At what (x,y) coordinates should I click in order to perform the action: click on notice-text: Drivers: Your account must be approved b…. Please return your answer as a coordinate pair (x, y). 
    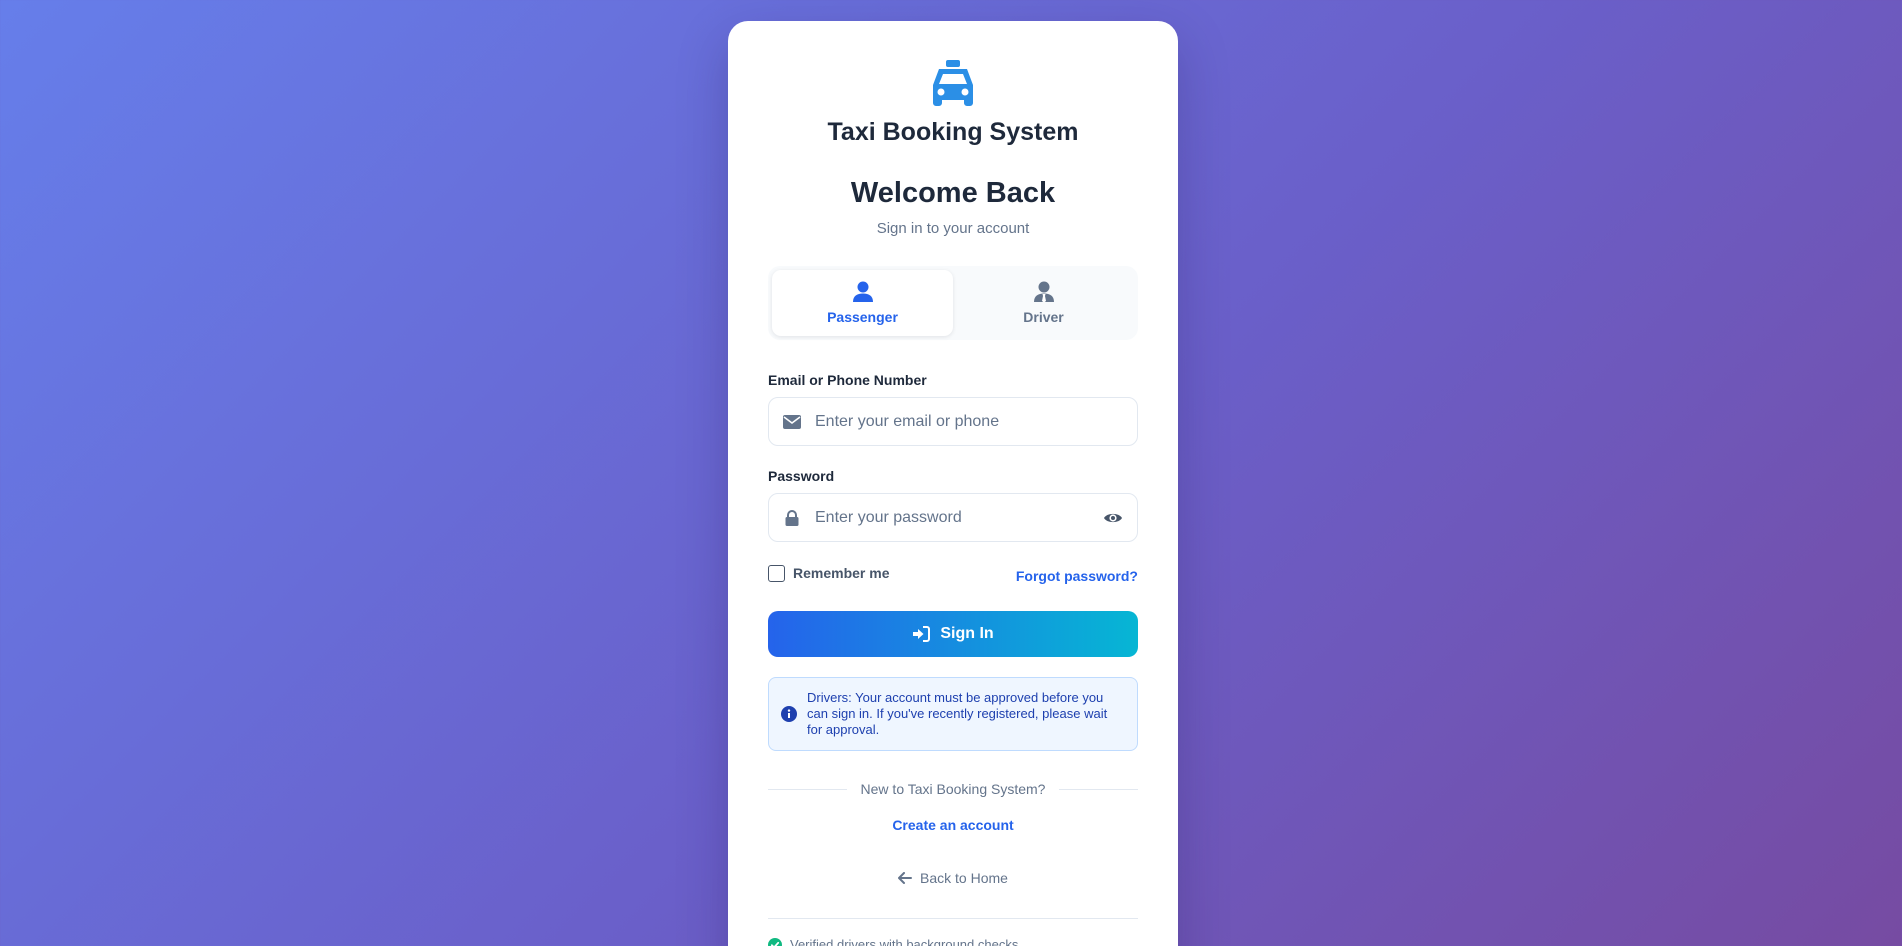
    Looking at the image, I should click on (957, 713).